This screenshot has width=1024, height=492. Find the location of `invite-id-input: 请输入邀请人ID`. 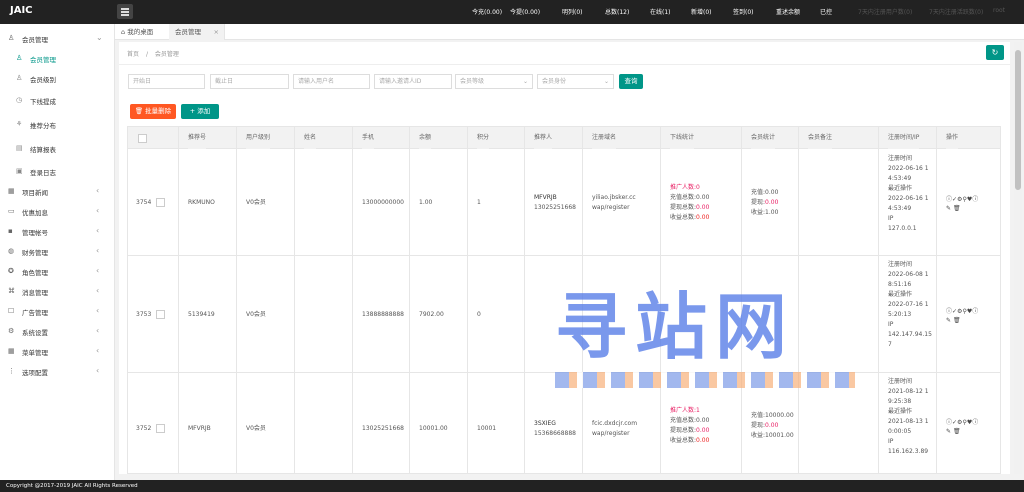

invite-id-input: 请输入邀请人ID is located at coordinates (413, 81).